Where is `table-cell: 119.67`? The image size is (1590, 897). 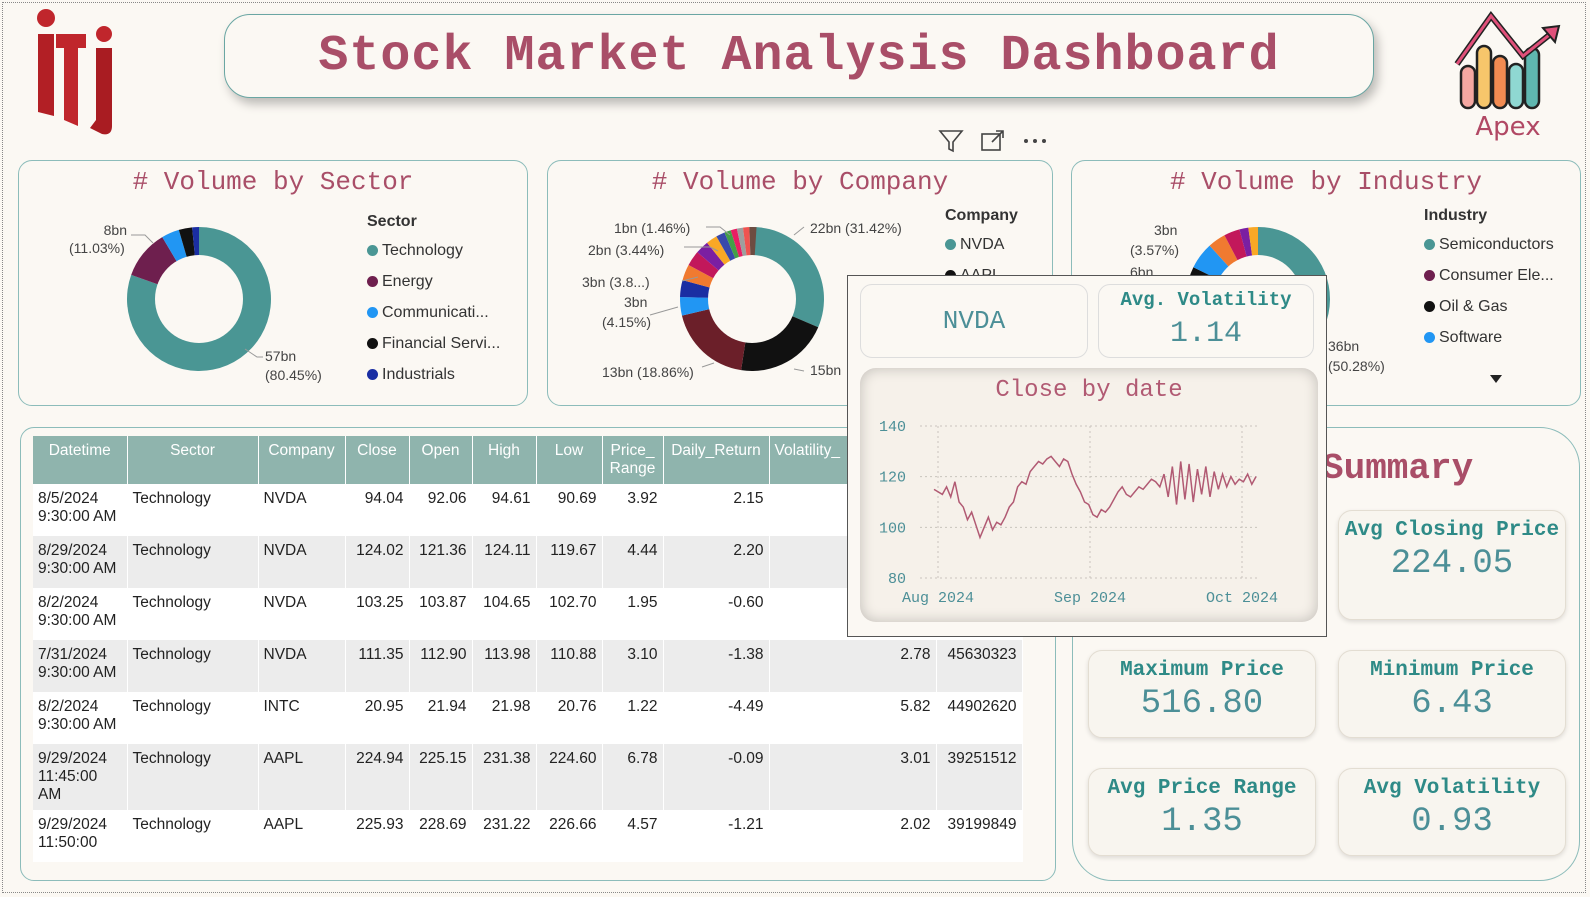
table-cell: 119.67 is located at coordinates (569, 562).